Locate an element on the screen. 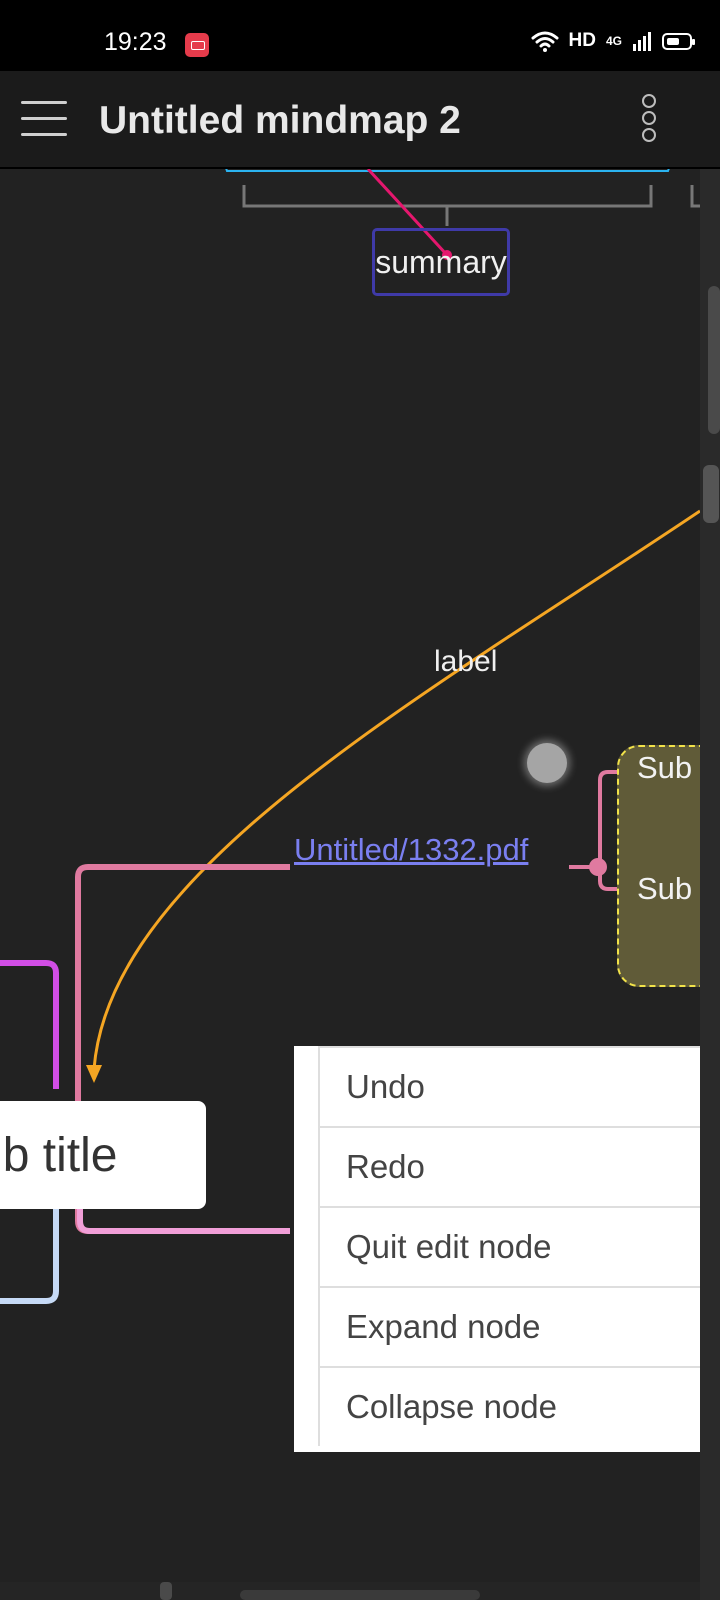 Image resolution: width=720 pixels, height=1600 pixels. menu-item-quit-edit-node: Quit edit node is located at coordinates (509, 1246).